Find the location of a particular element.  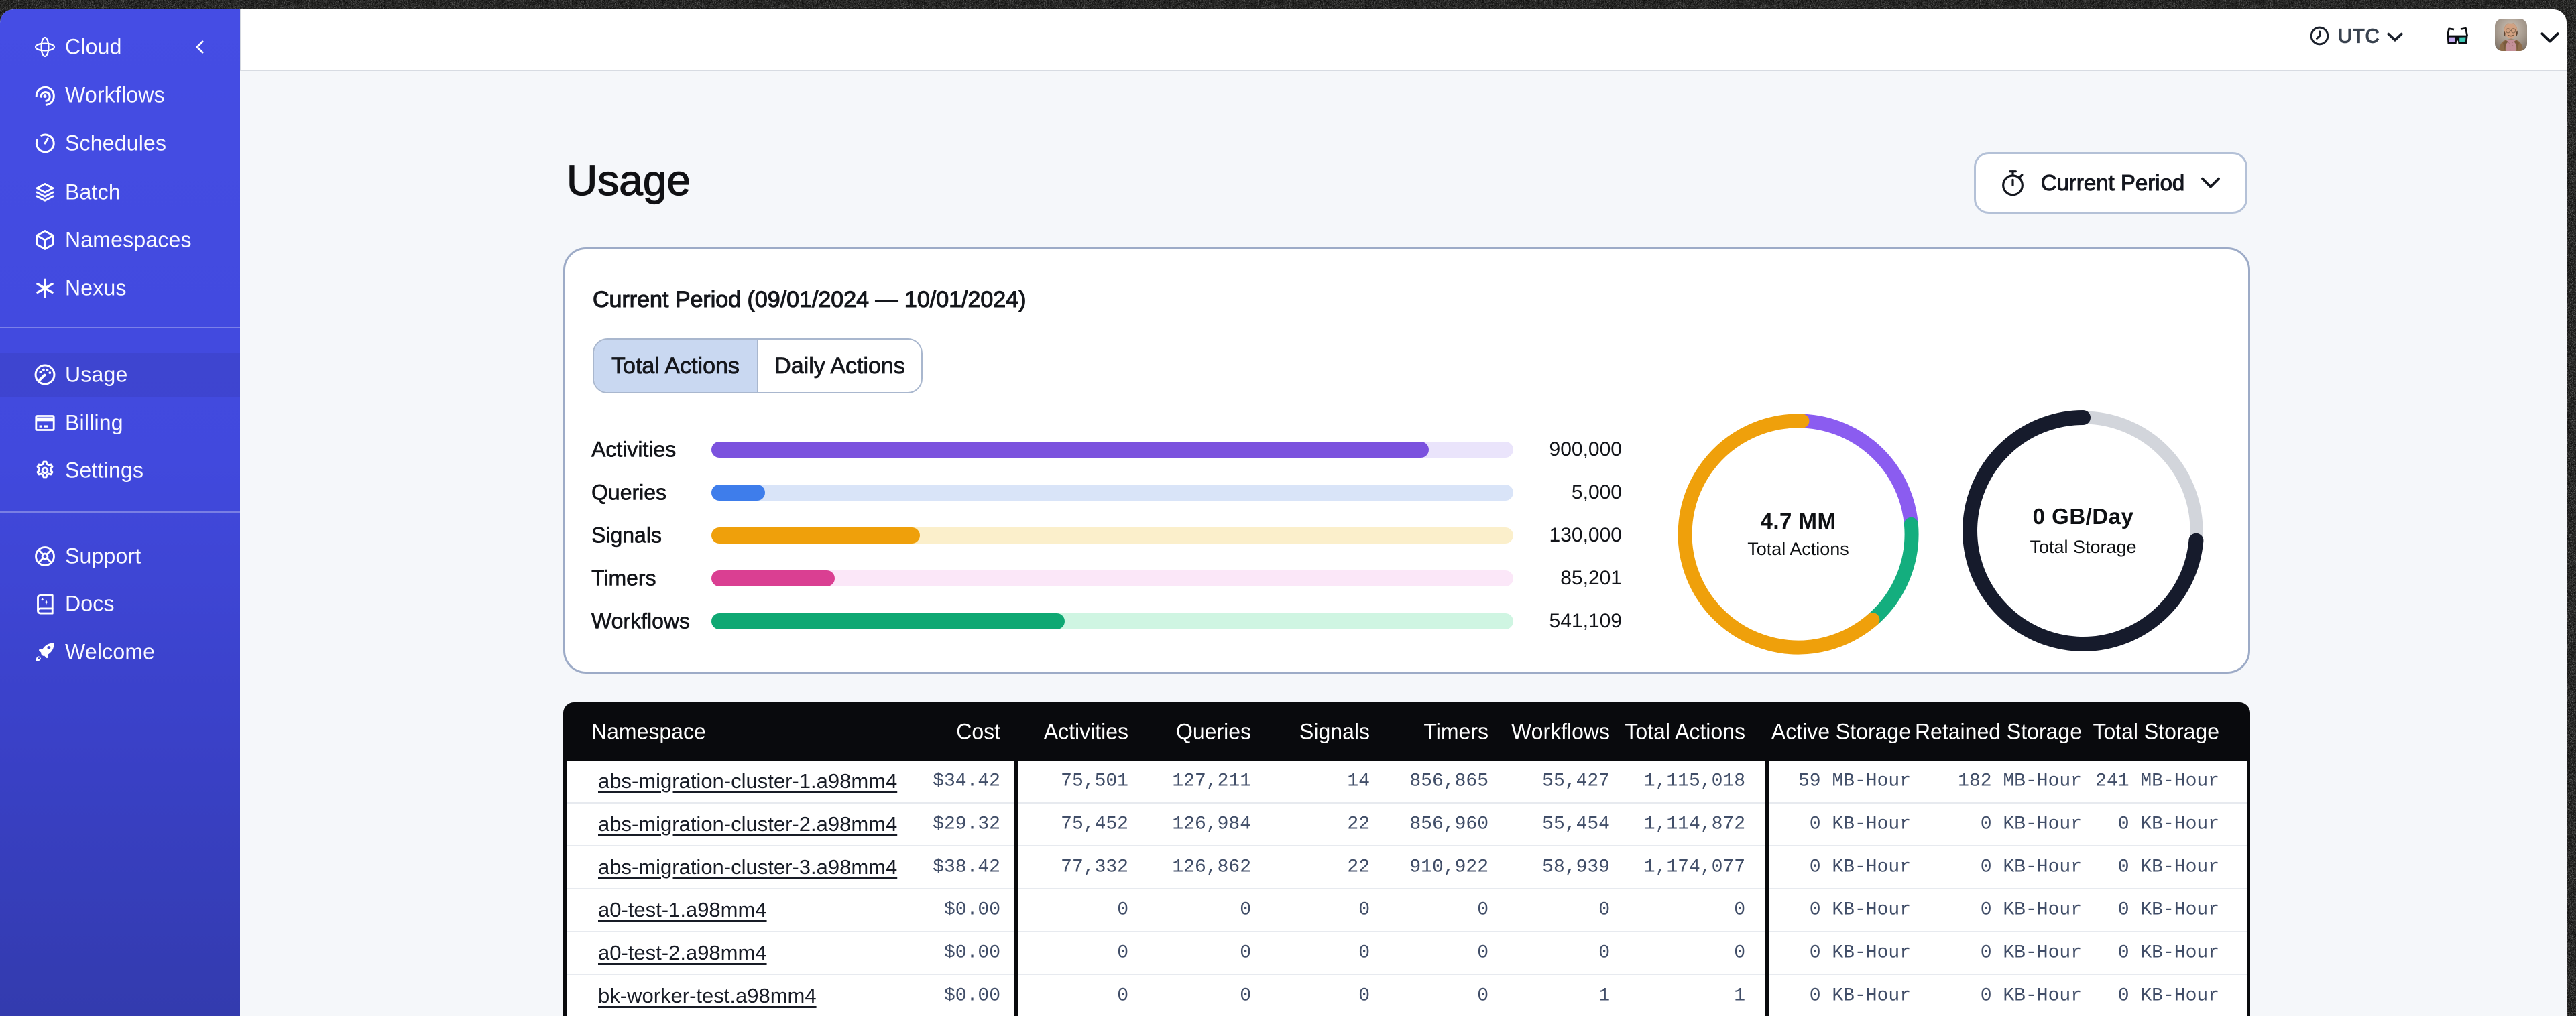

svg-text: 0 GB/Day is located at coordinates (2083, 516).